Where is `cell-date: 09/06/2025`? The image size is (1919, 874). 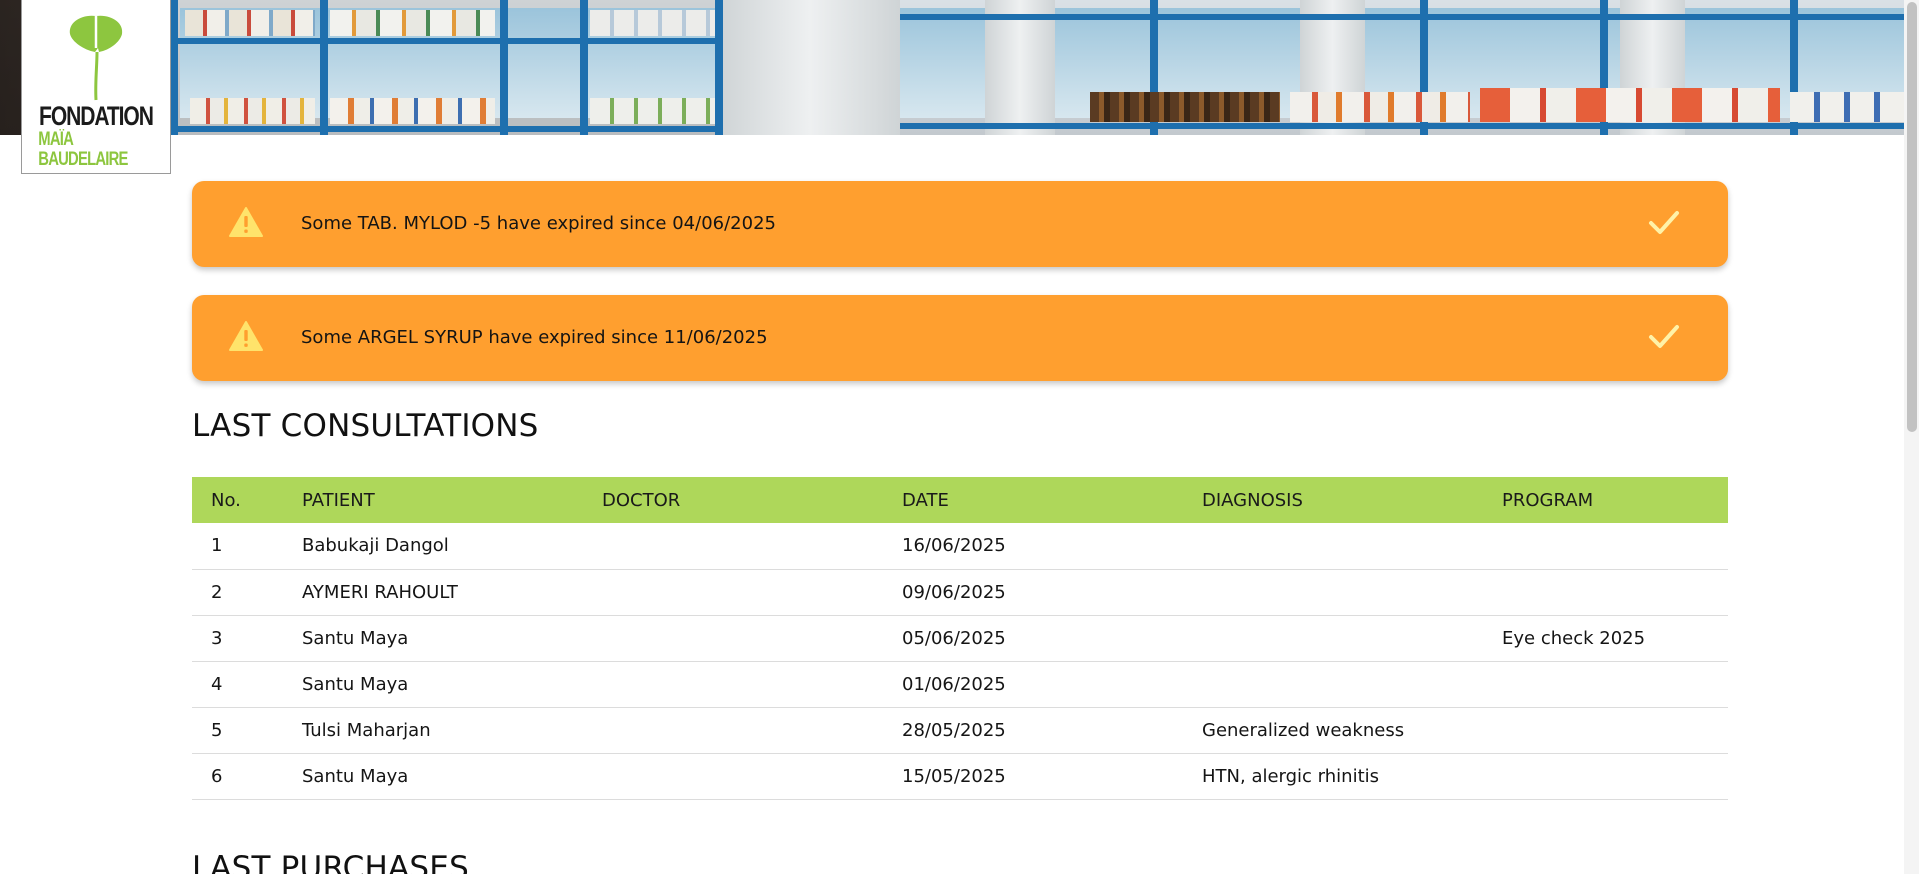
cell-date: 09/06/2025 is located at coordinates (1033, 592).